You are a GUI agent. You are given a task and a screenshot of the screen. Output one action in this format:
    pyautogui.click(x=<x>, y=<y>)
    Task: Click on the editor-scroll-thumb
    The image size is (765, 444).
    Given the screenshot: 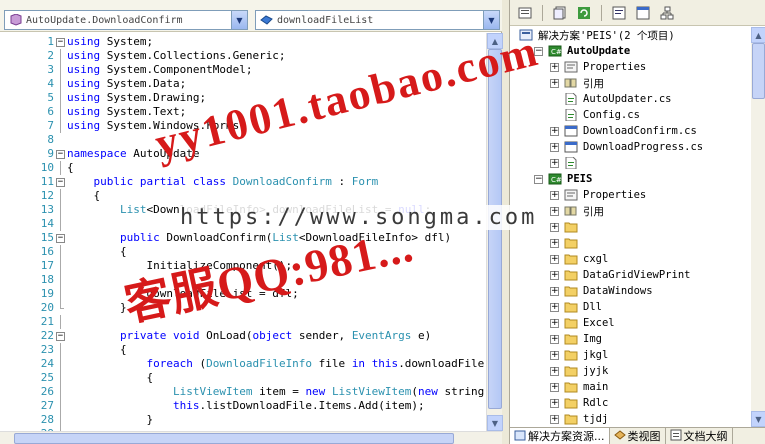 What is the action you would take?
    pyautogui.click(x=495, y=229)
    